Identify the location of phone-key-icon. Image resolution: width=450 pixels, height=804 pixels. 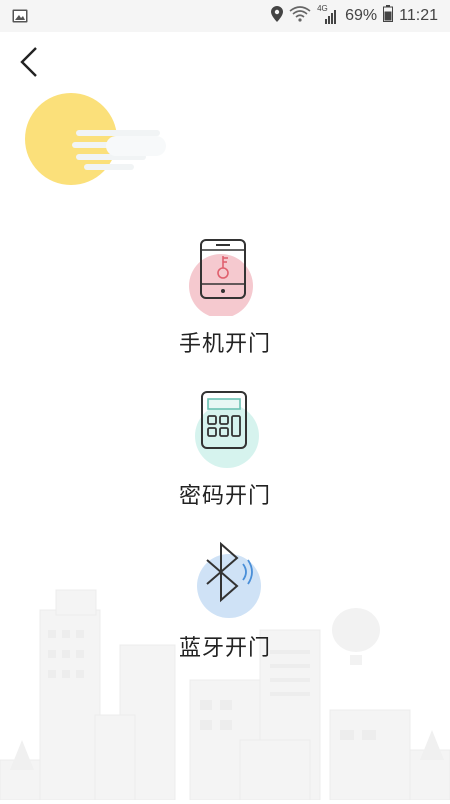
(225, 277).